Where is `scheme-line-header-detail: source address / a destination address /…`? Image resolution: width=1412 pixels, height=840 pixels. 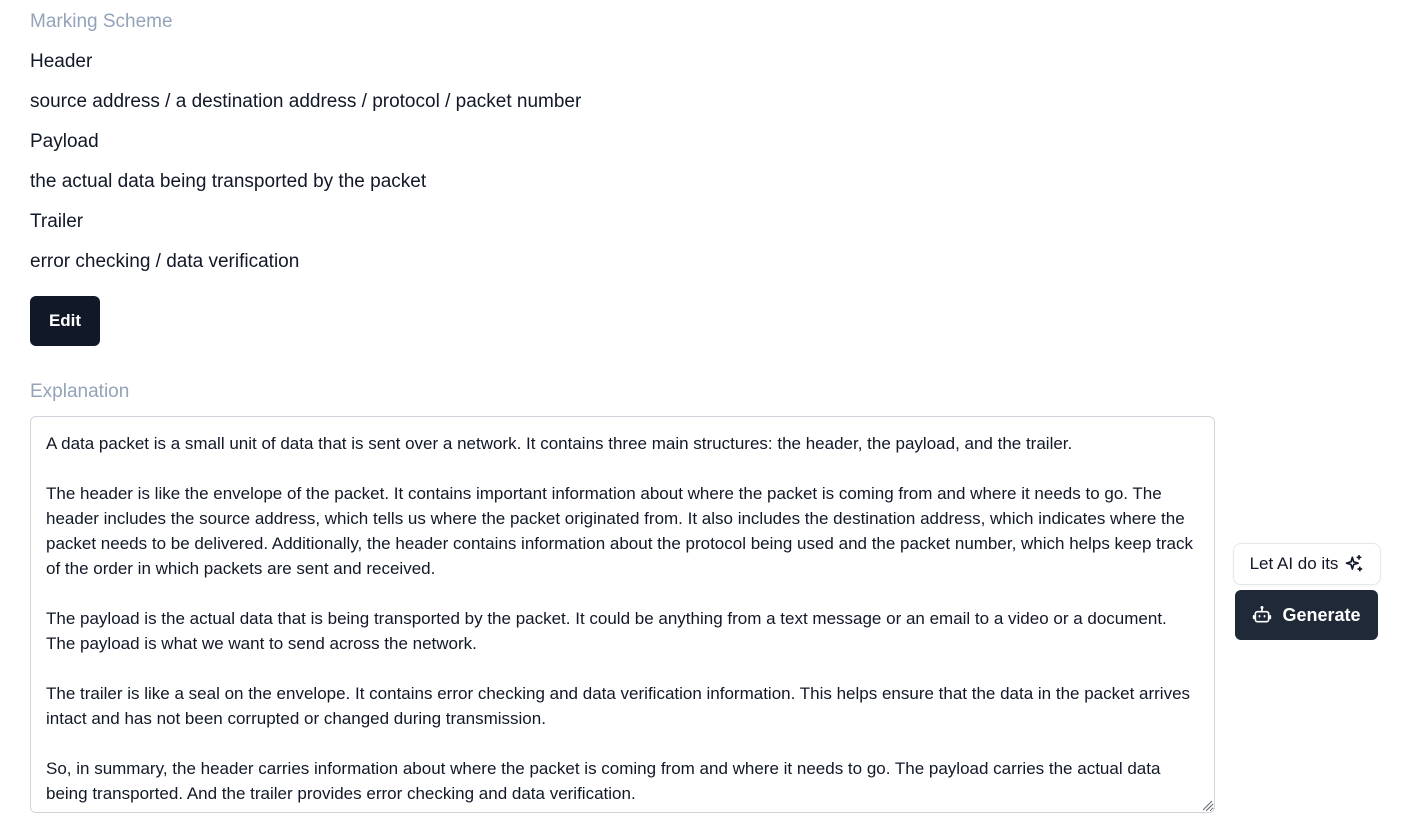 scheme-line-header-detail: source address / a destination address /… is located at coordinates (306, 101).